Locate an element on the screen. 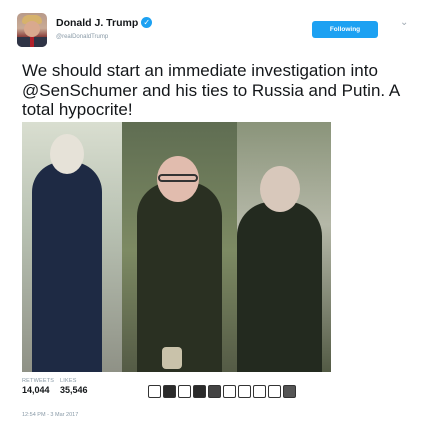  photo-cup is located at coordinates (172, 358).